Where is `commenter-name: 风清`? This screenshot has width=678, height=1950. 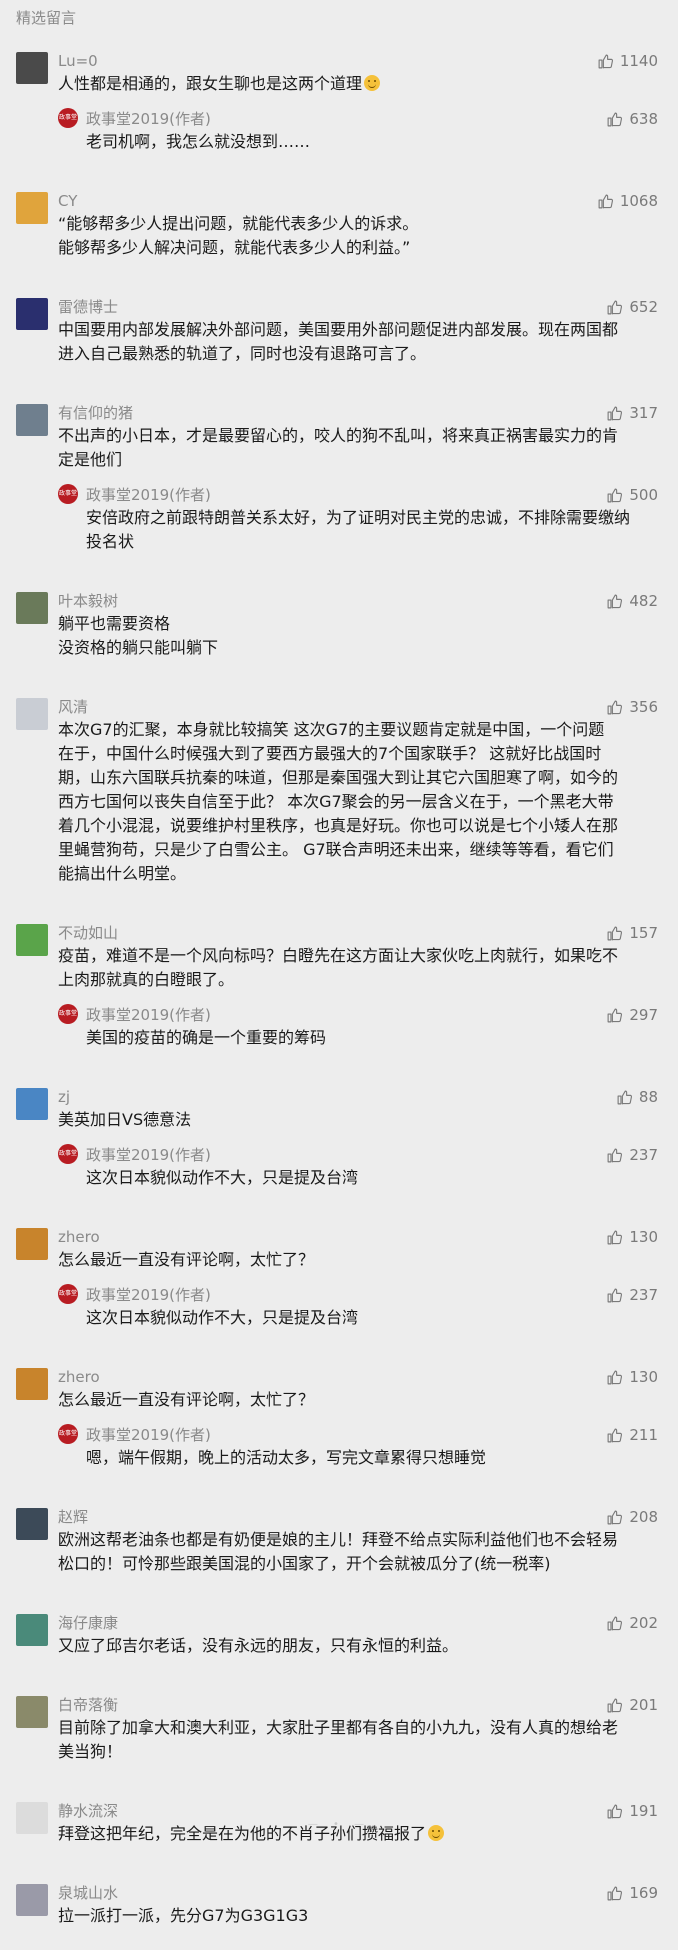 commenter-name: 风清 is located at coordinates (361, 707).